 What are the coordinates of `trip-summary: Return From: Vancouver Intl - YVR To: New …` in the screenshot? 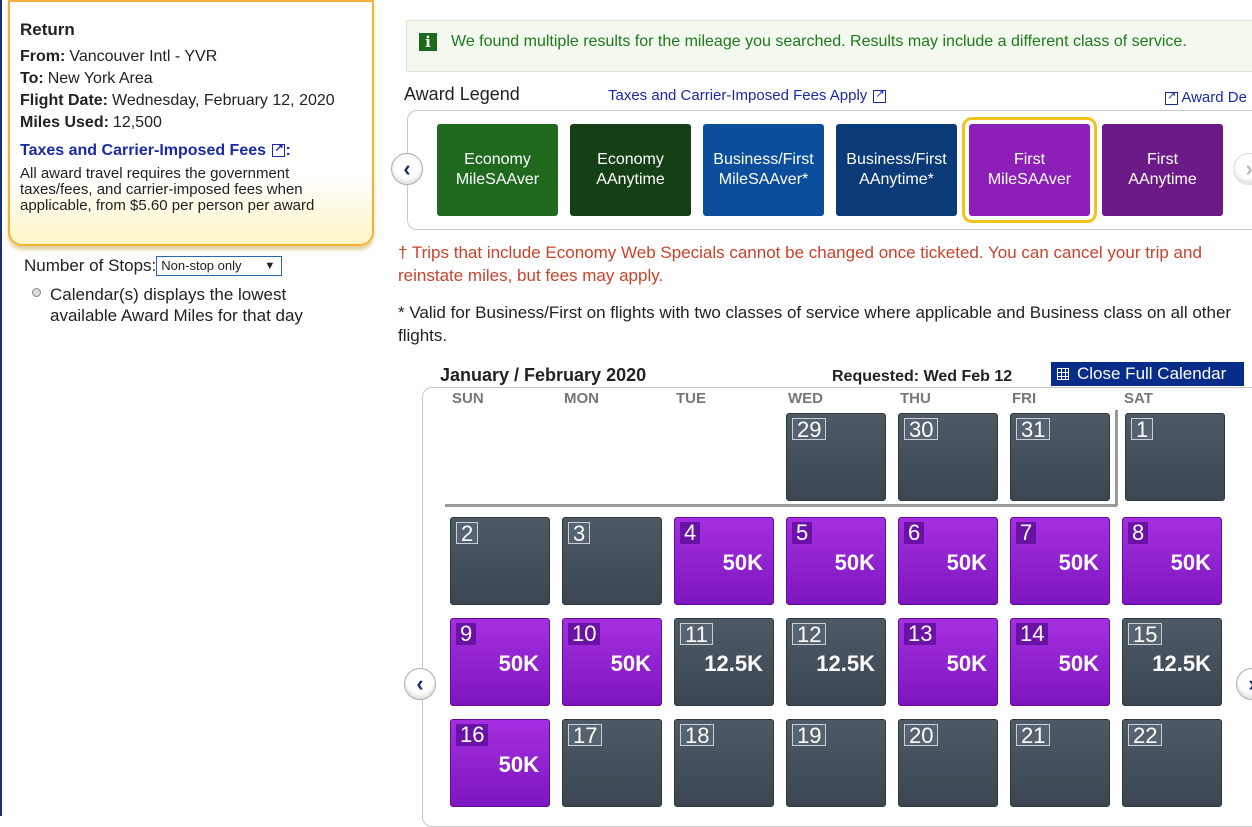 It's located at (191, 123).